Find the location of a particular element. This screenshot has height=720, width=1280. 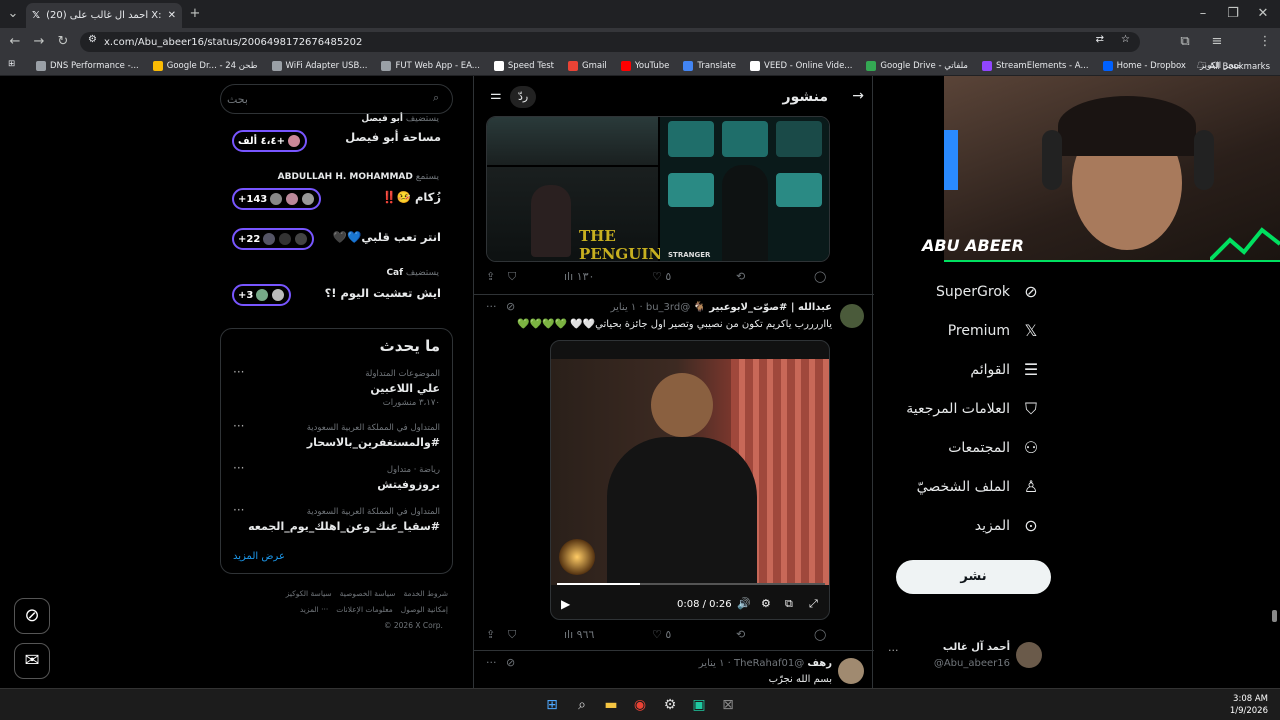

nav-bookmarks: ⛉ العلامات المرجعية is located at coordinates (974, 409).